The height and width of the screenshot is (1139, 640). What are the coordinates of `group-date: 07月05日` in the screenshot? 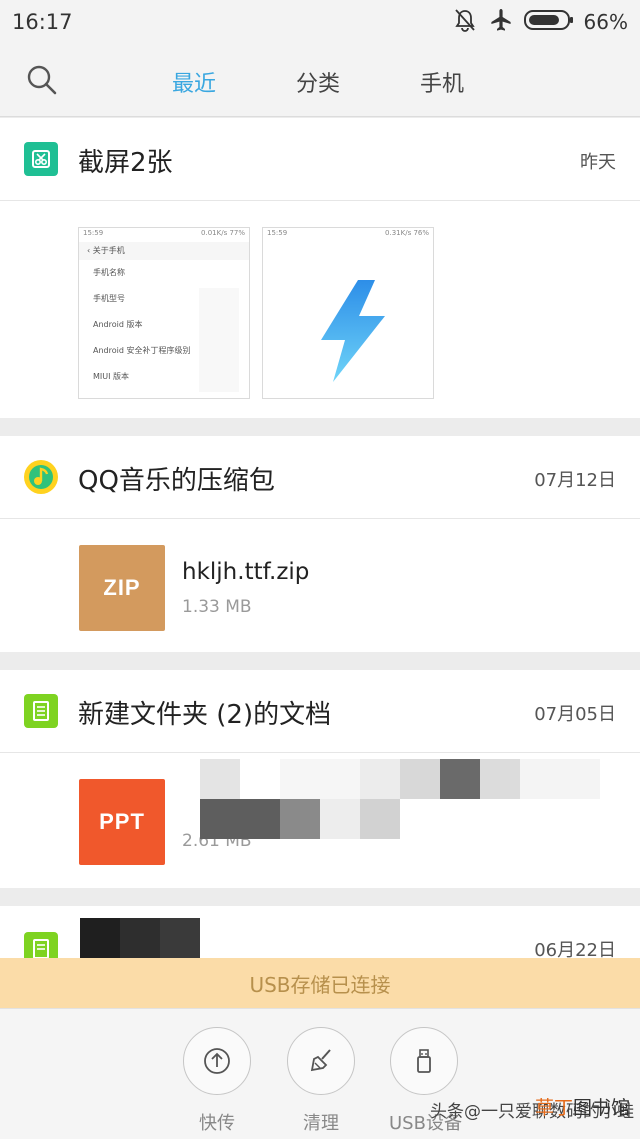 It's located at (575, 714).